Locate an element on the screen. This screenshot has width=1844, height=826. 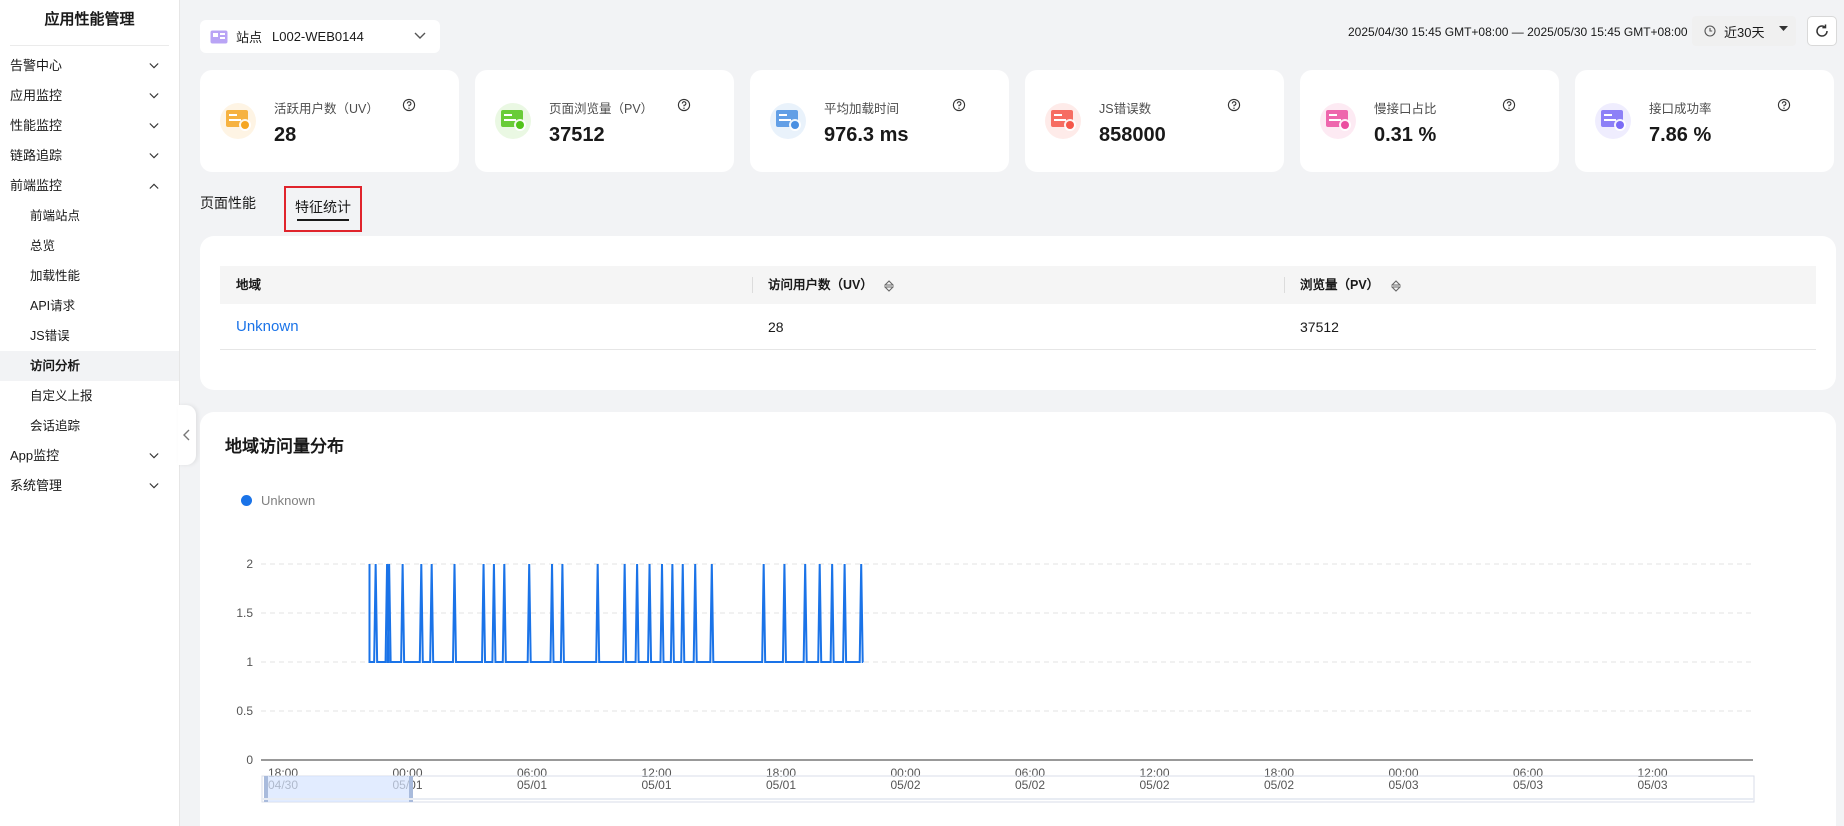
metric-value: 858000 is located at coordinates (1132, 135).